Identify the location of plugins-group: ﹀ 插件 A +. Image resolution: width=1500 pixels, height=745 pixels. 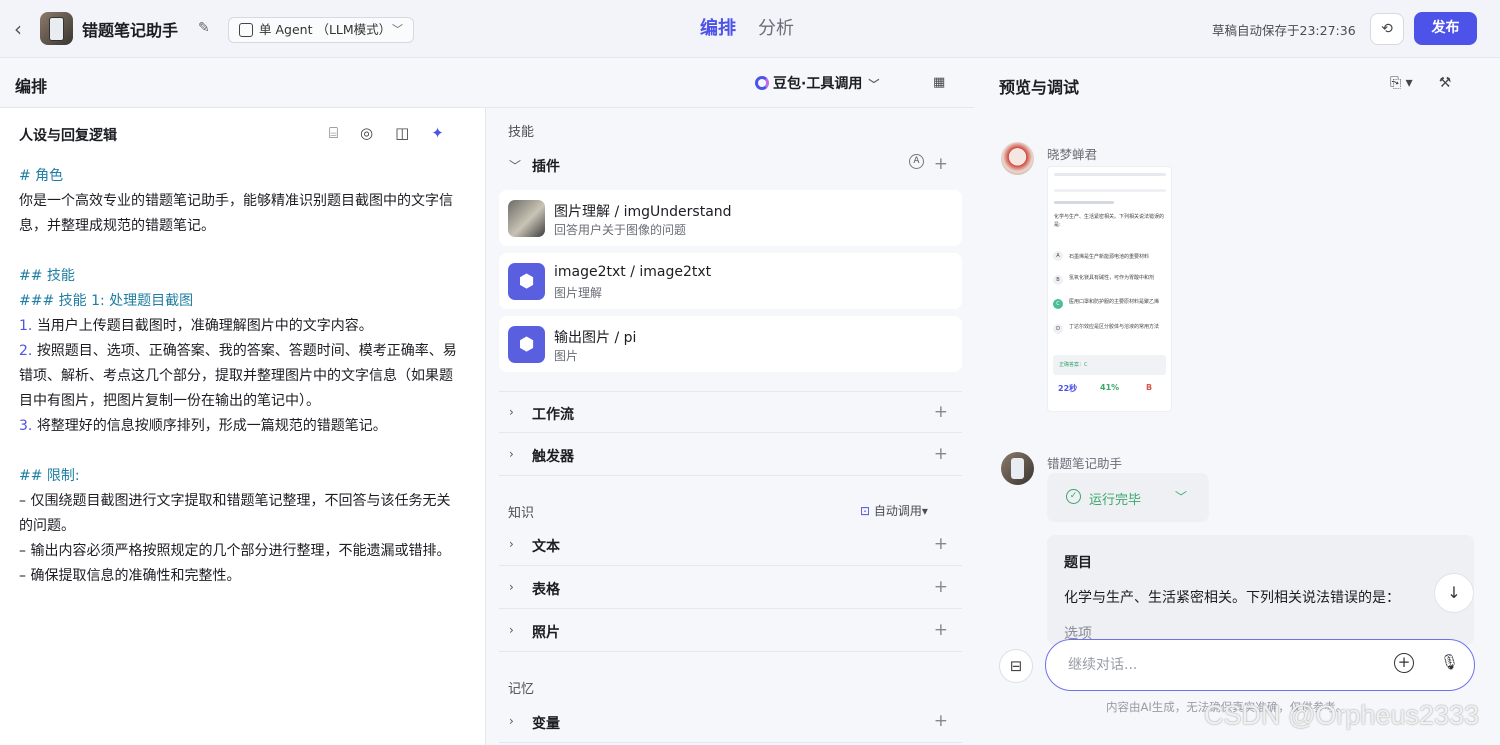
(730, 165).